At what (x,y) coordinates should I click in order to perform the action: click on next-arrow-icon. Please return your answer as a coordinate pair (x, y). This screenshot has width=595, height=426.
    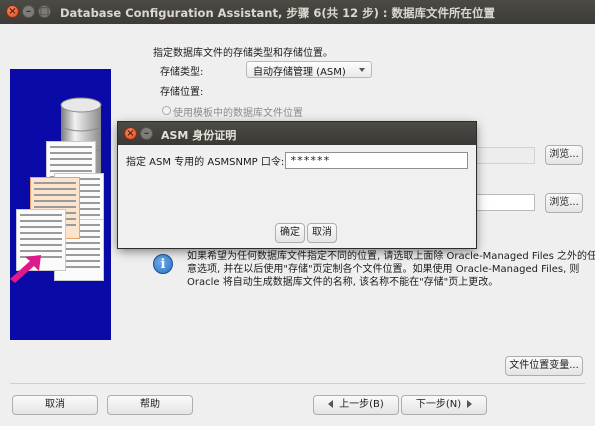
    Looking at the image, I should click on (470, 404).